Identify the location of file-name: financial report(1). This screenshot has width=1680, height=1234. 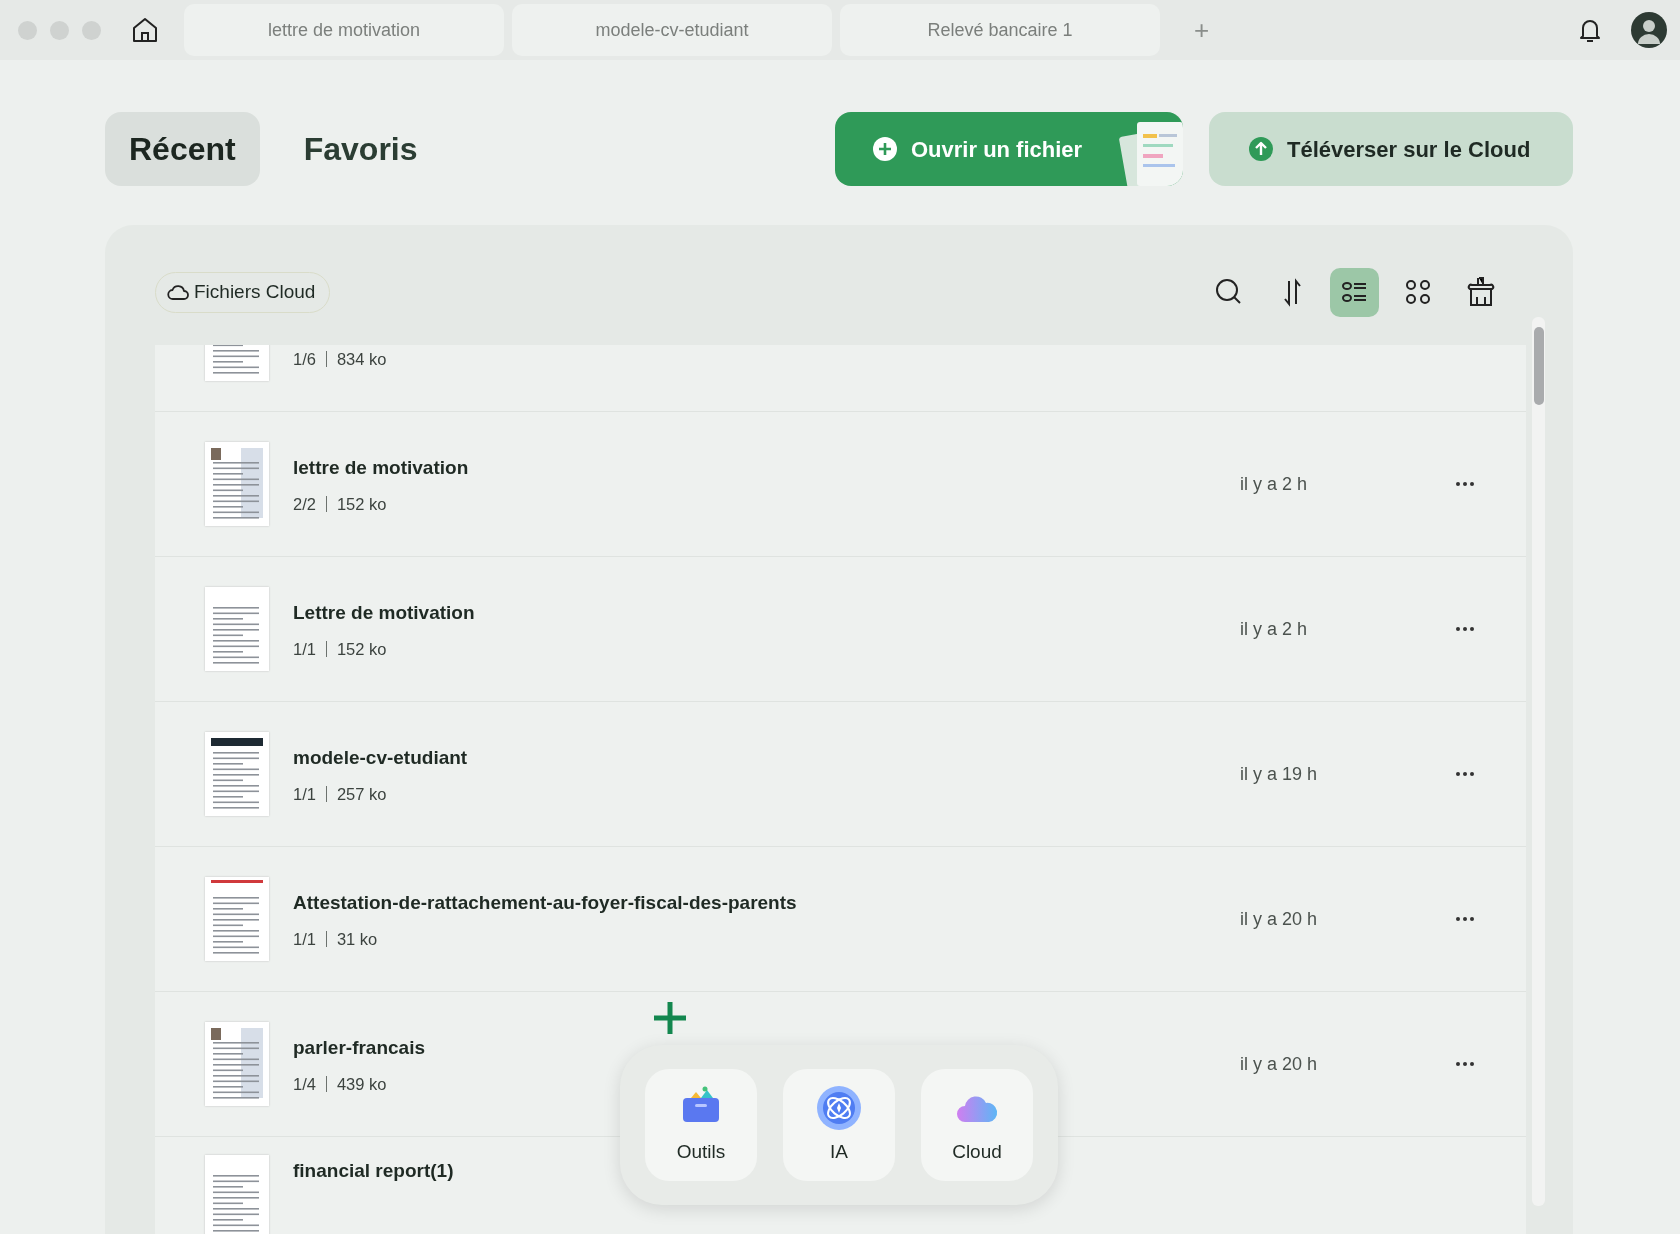
(373, 1171).